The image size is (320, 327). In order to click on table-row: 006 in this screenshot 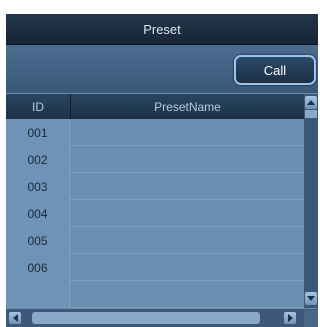, I will do `click(155, 267)`.